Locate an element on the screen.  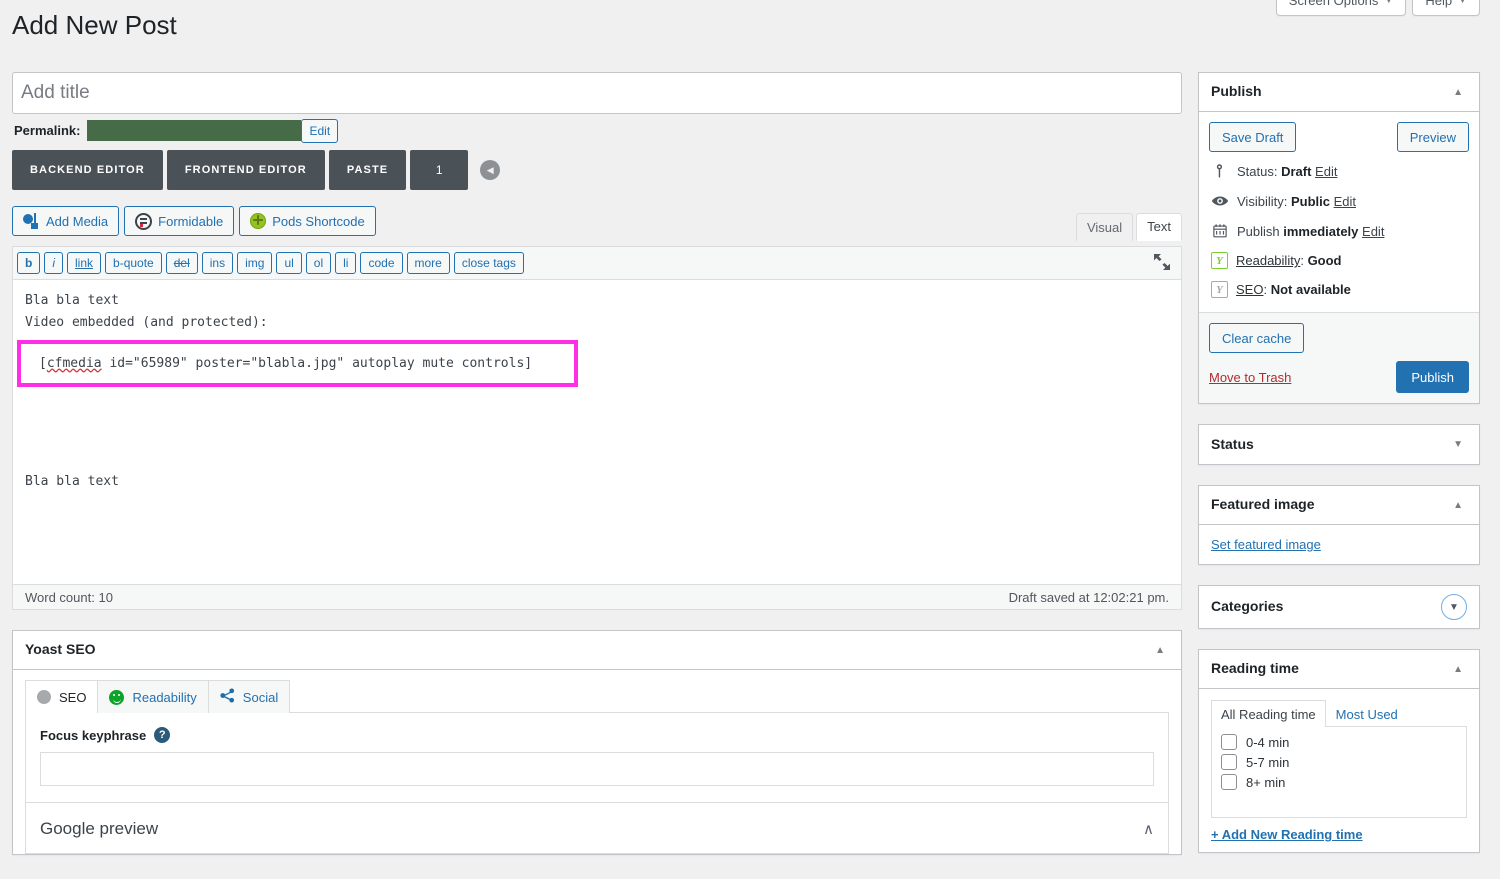
readability-score-text: Readability: Good is located at coordinates (1289, 260).